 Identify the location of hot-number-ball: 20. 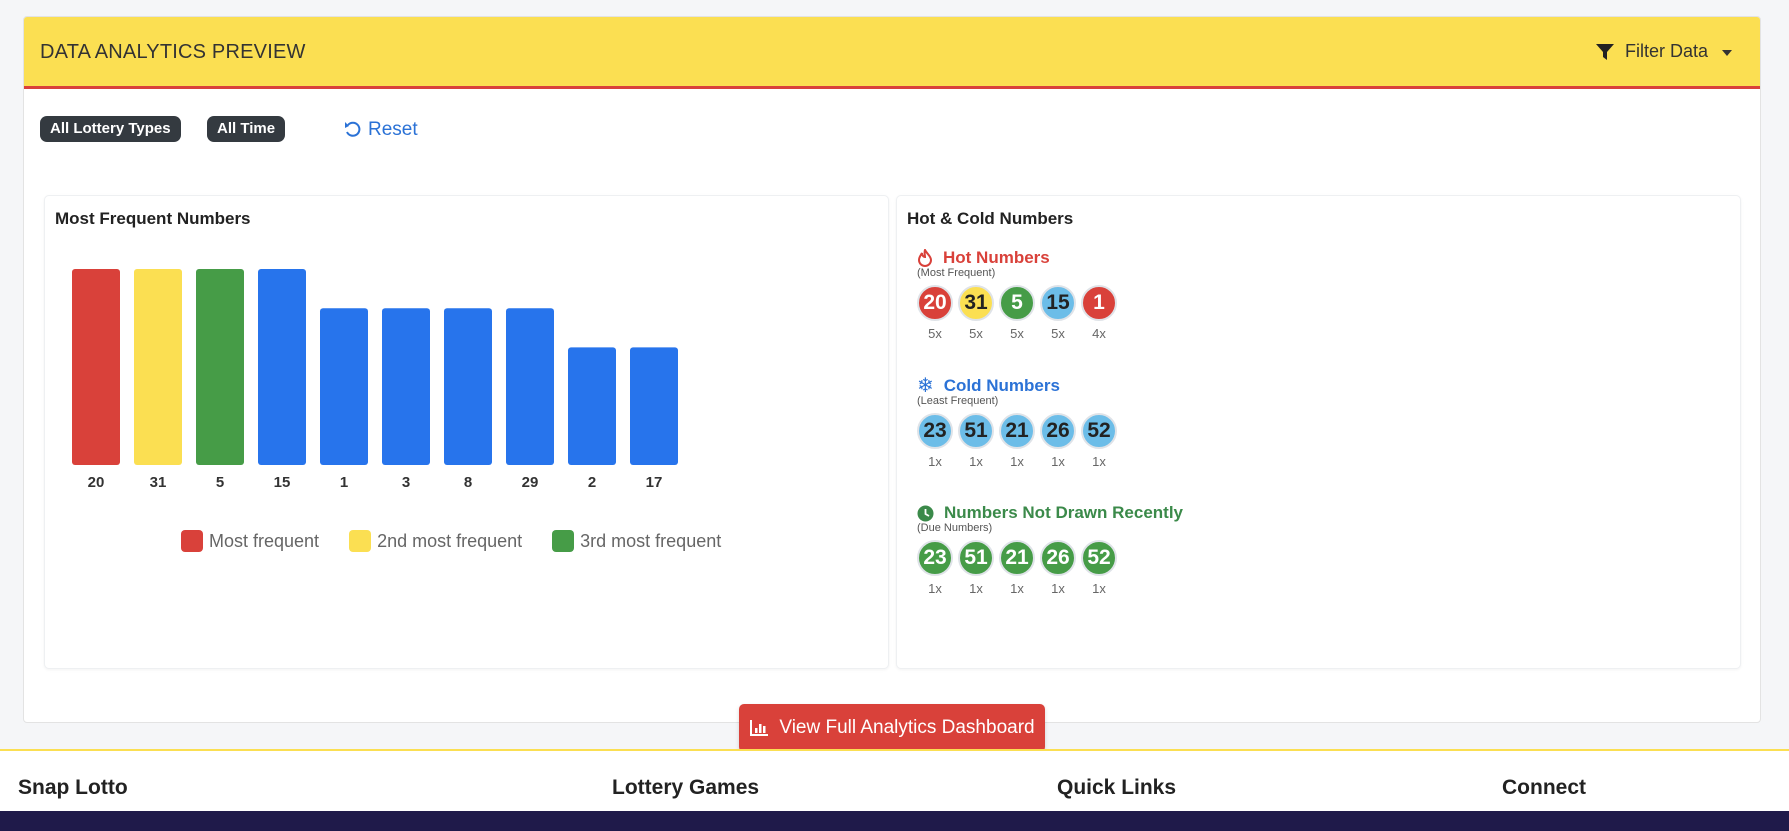
(935, 303).